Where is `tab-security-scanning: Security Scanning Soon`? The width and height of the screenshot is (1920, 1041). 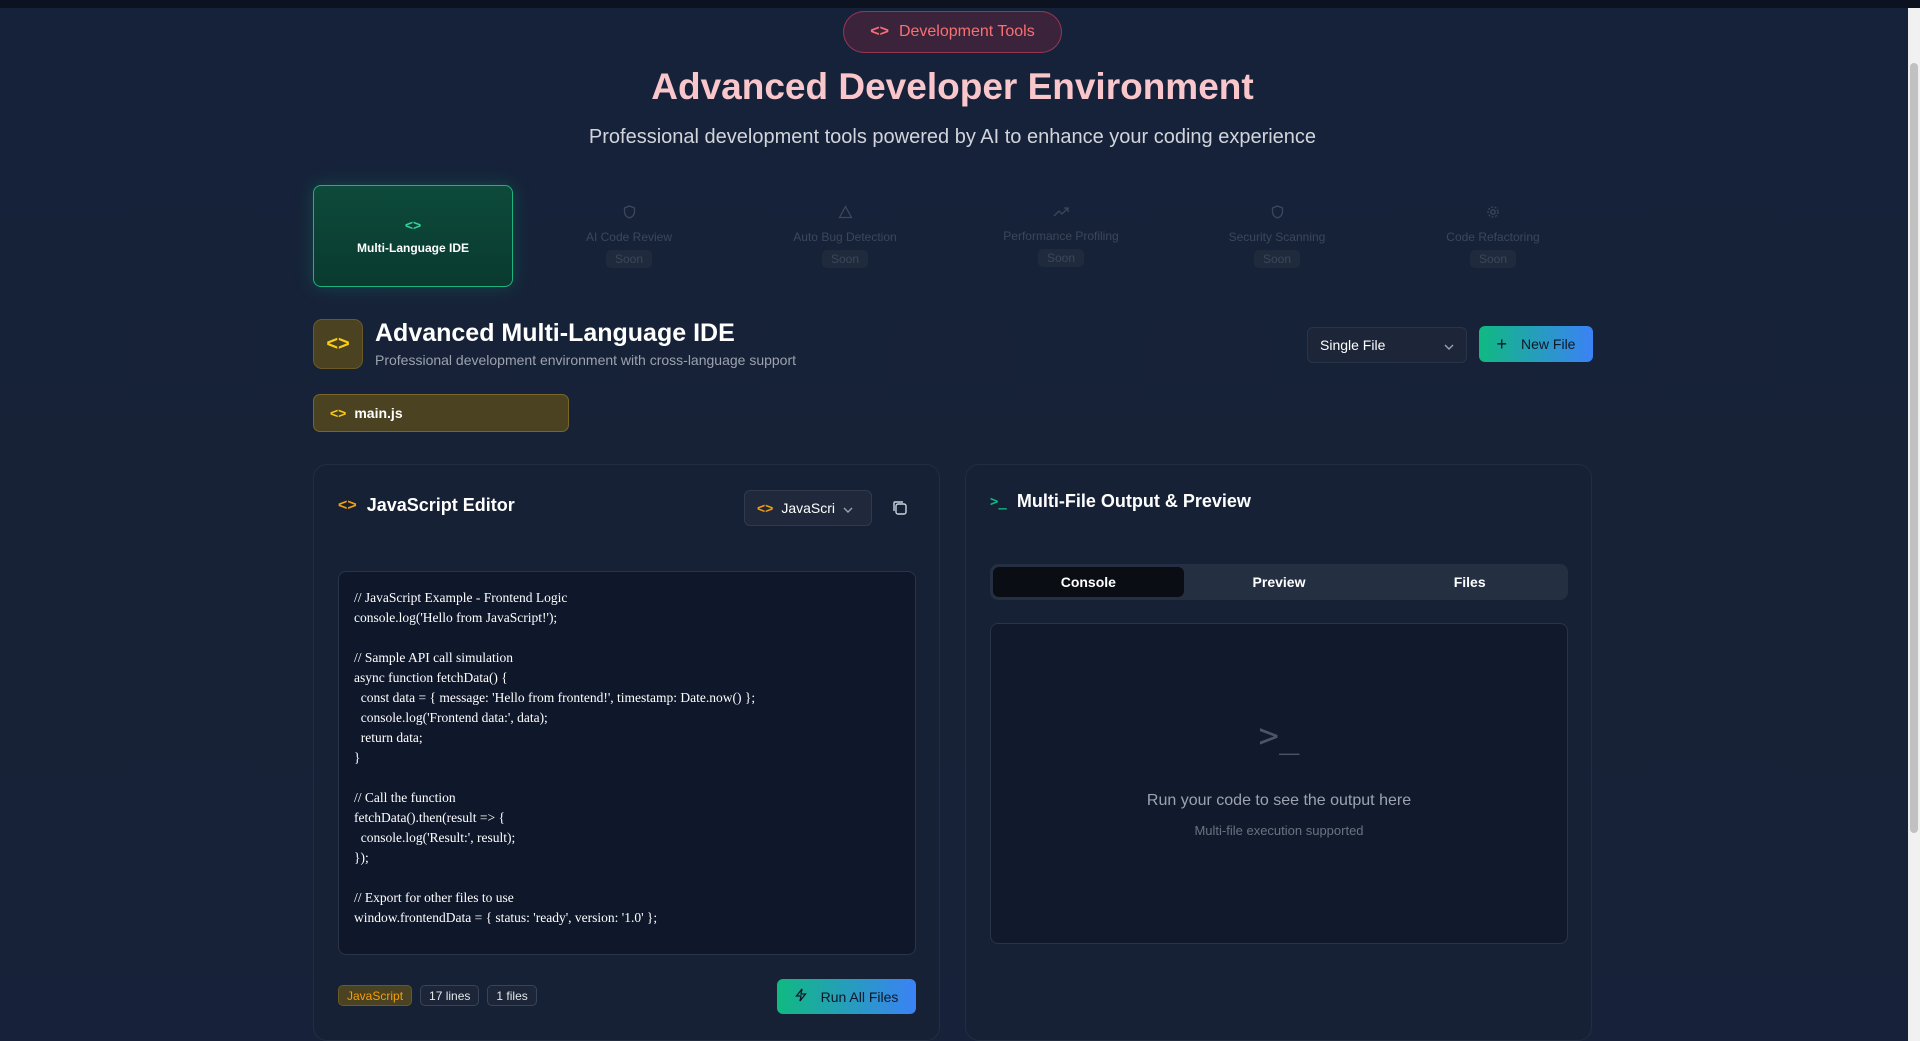
tab-security-scanning: Security Scanning Soon is located at coordinates (1277, 236).